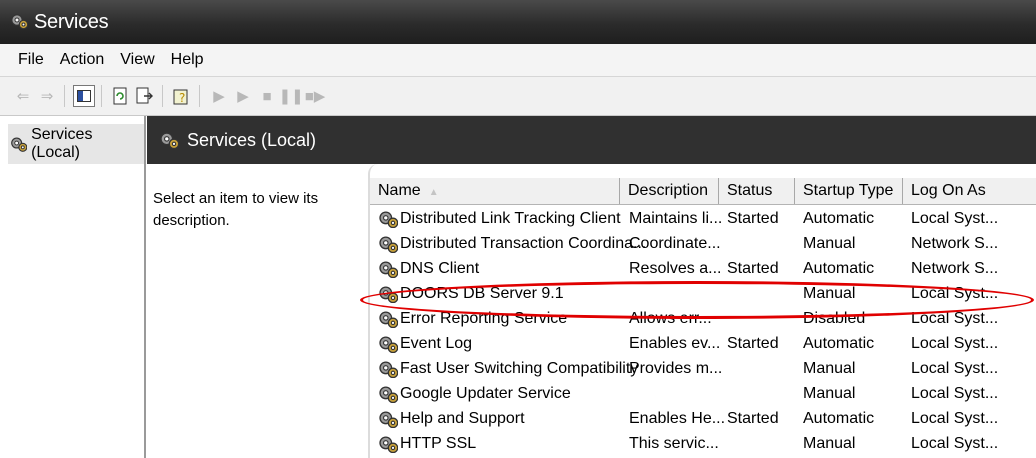  Describe the element at coordinates (82, 60) in the screenshot. I see `menu-action: Action` at that location.